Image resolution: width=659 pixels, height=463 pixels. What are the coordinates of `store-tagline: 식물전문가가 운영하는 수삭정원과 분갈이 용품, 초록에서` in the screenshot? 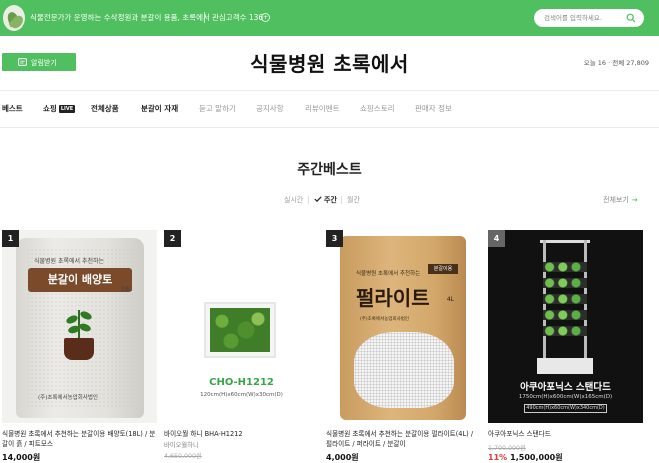 It's located at (120, 17).